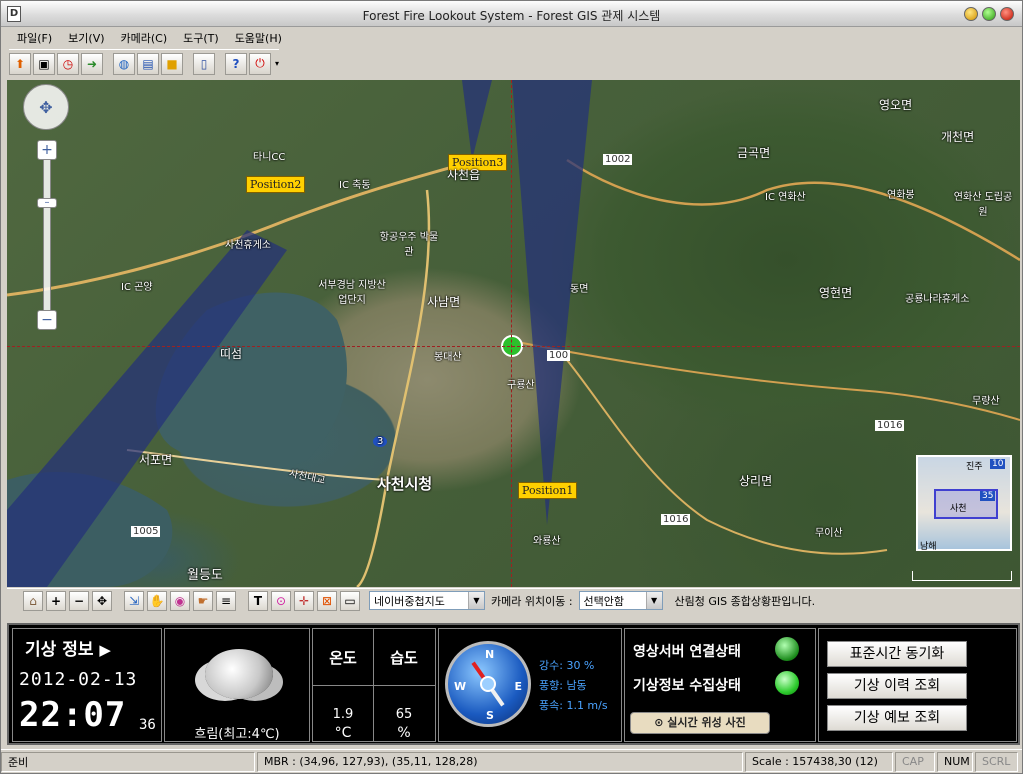  I want to click on minimap-badge-35: 35, so click(988, 496).